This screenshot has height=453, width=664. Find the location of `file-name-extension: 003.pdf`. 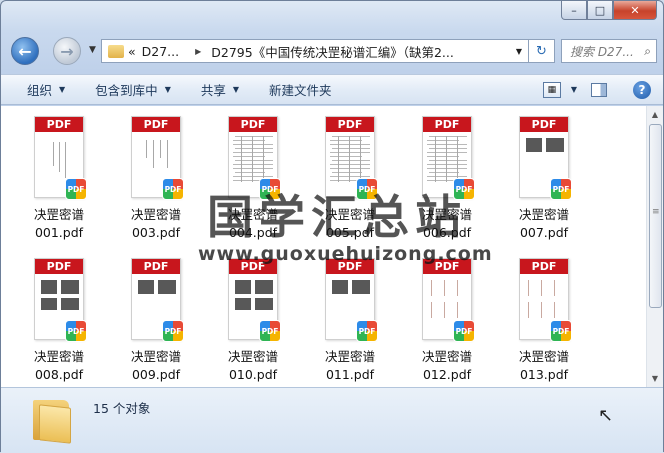

file-name-extension: 003.pdf is located at coordinates (156, 232).